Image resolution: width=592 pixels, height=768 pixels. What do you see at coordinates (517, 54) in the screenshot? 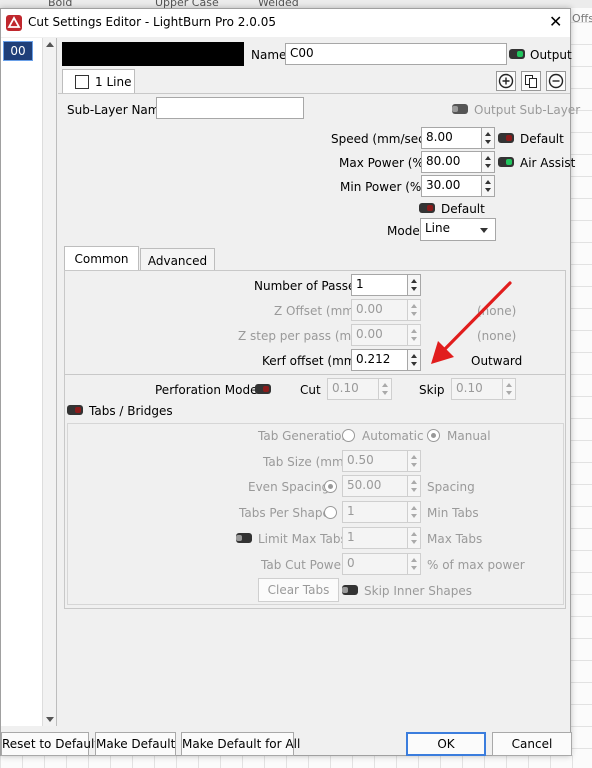
I see `output-toggle` at bounding box center [517, 54].